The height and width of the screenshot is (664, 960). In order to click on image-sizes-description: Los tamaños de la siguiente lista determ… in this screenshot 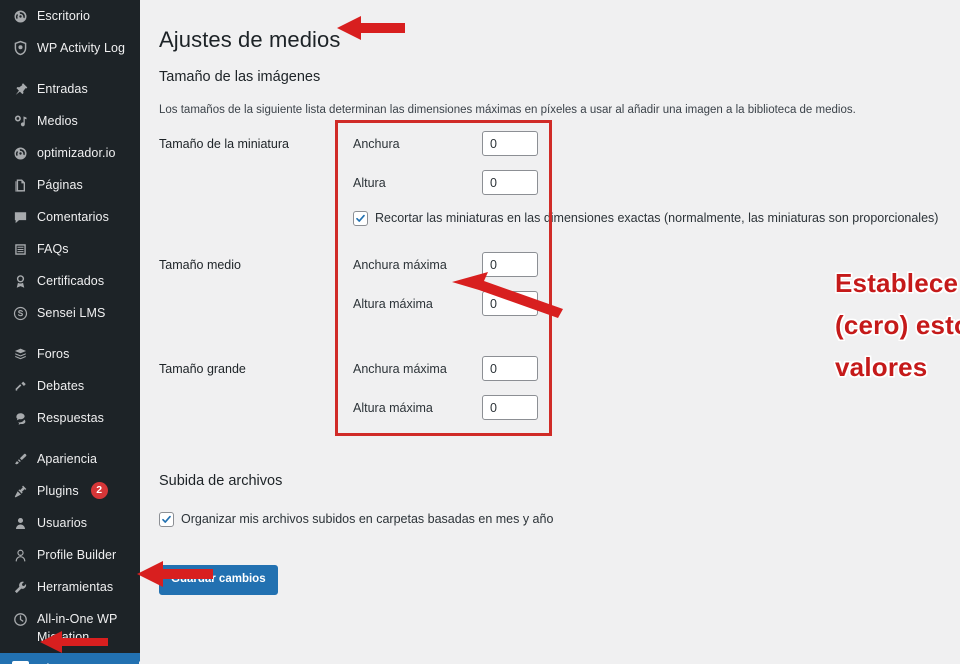, I will do `click(507, 109)`.